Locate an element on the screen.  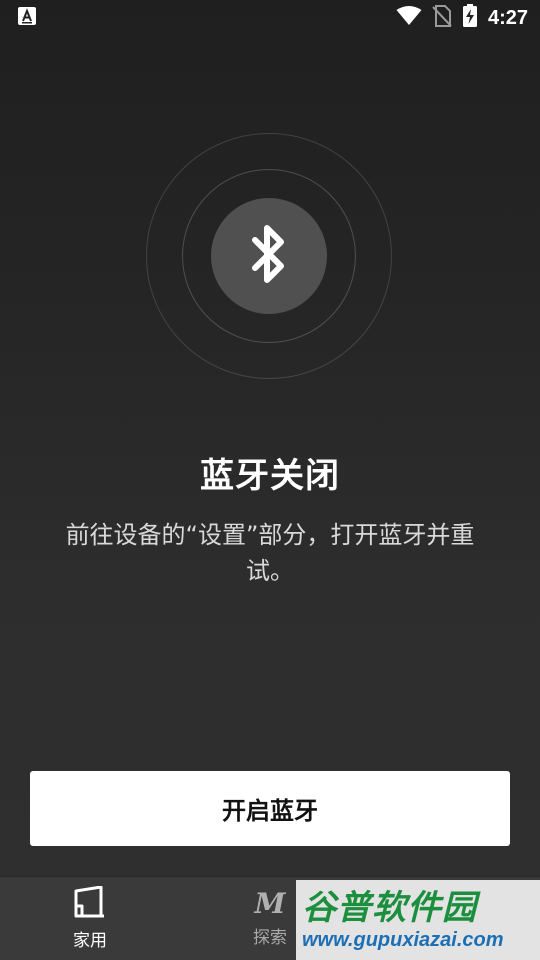
status-time: 4:27 is located at coordinates (507, 17).